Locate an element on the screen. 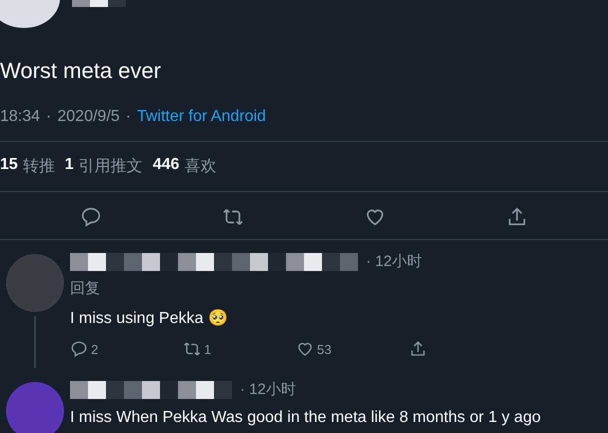  replying-to-label: 回复 is located at coordinates (85, 288).